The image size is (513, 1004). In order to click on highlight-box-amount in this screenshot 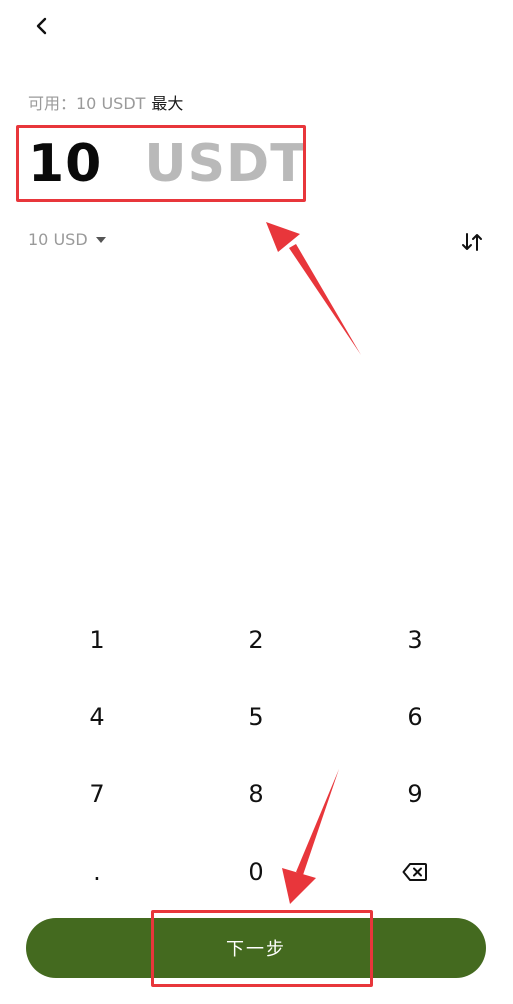, I will do `click(161, 163)`.